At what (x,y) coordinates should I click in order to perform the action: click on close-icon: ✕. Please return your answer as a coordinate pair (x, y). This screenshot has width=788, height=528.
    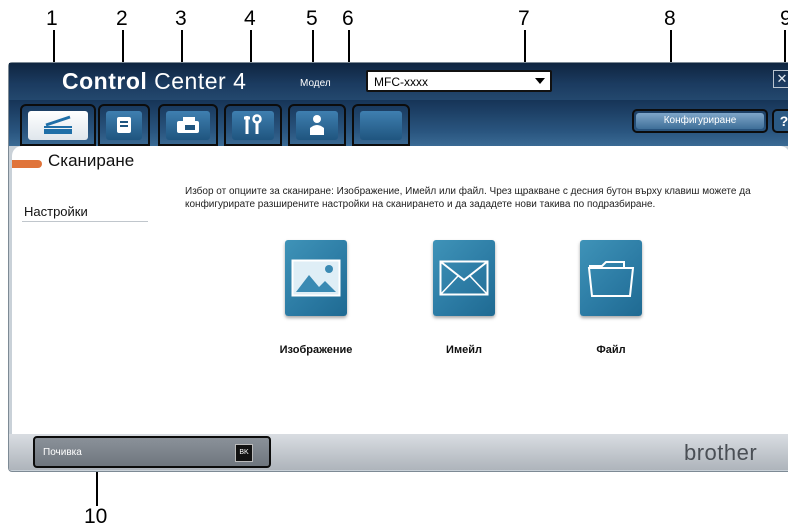
    Looking at the image, I should click on (780, 79).